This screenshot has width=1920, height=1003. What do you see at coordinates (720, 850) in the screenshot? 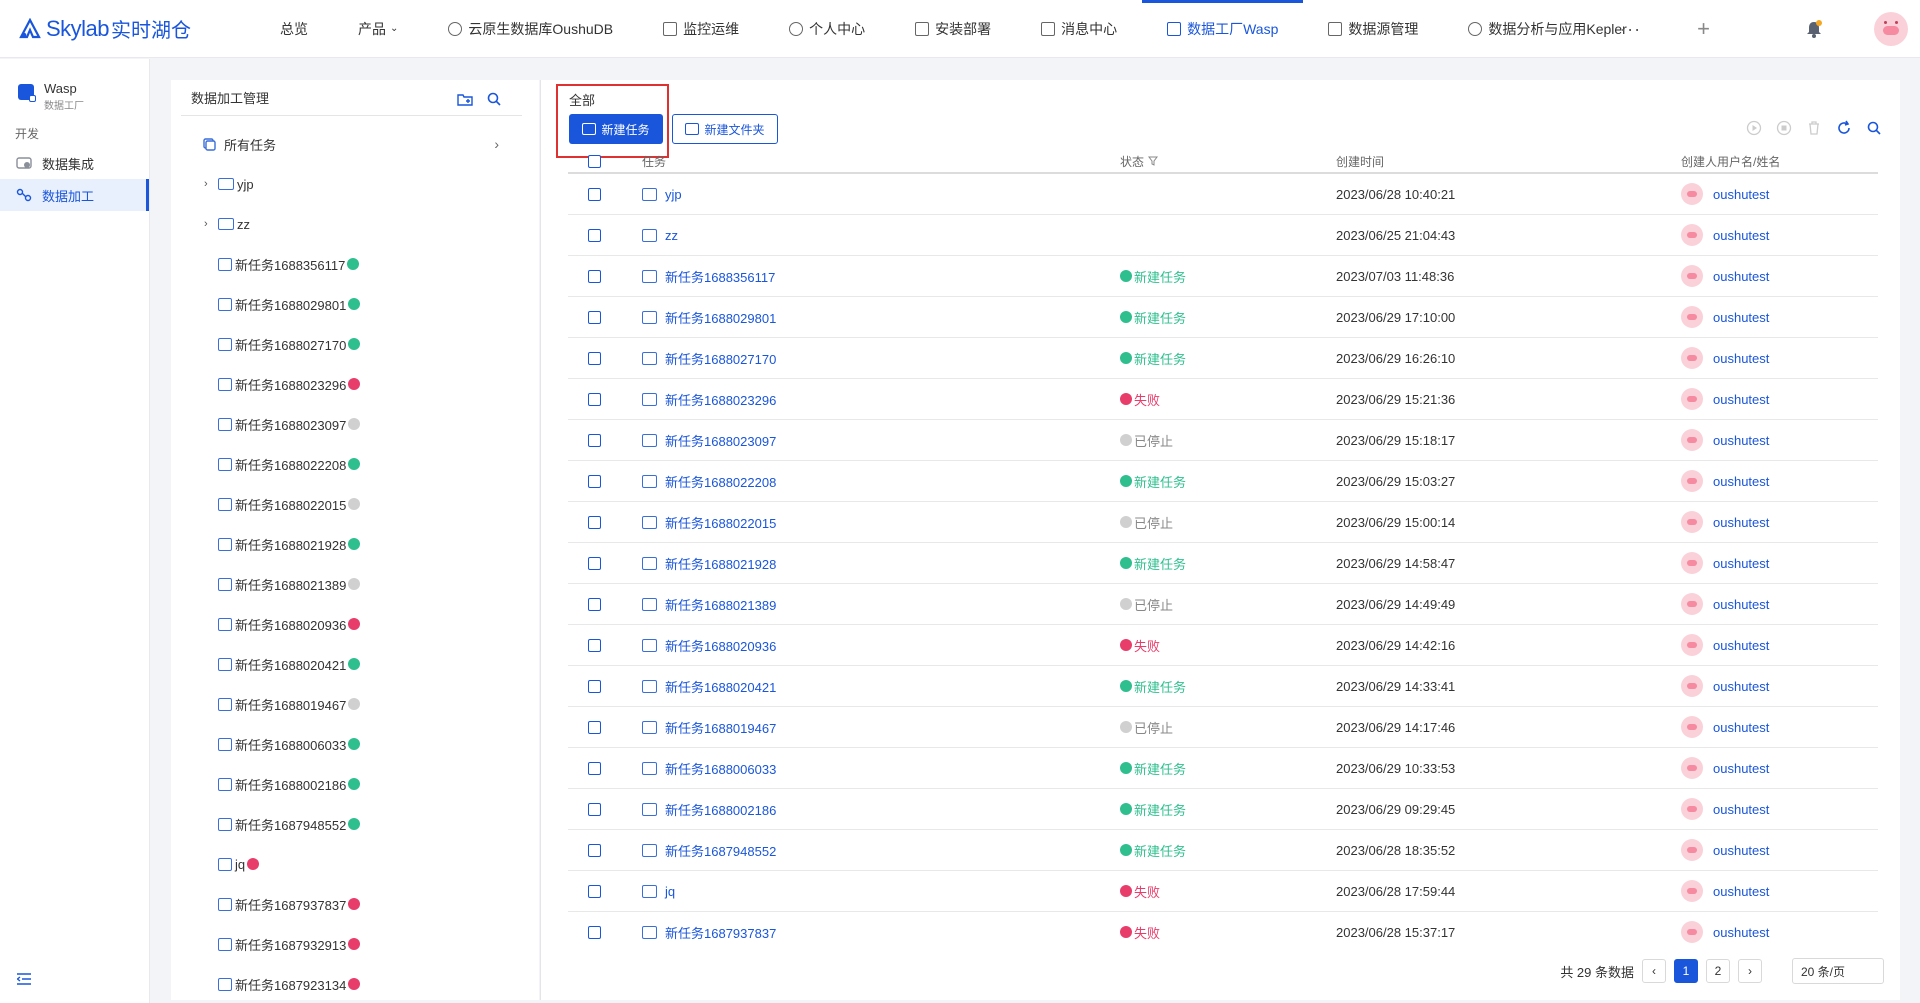
I see `row-name-link: 新任务1687948552` at bounding box center [720, 850].